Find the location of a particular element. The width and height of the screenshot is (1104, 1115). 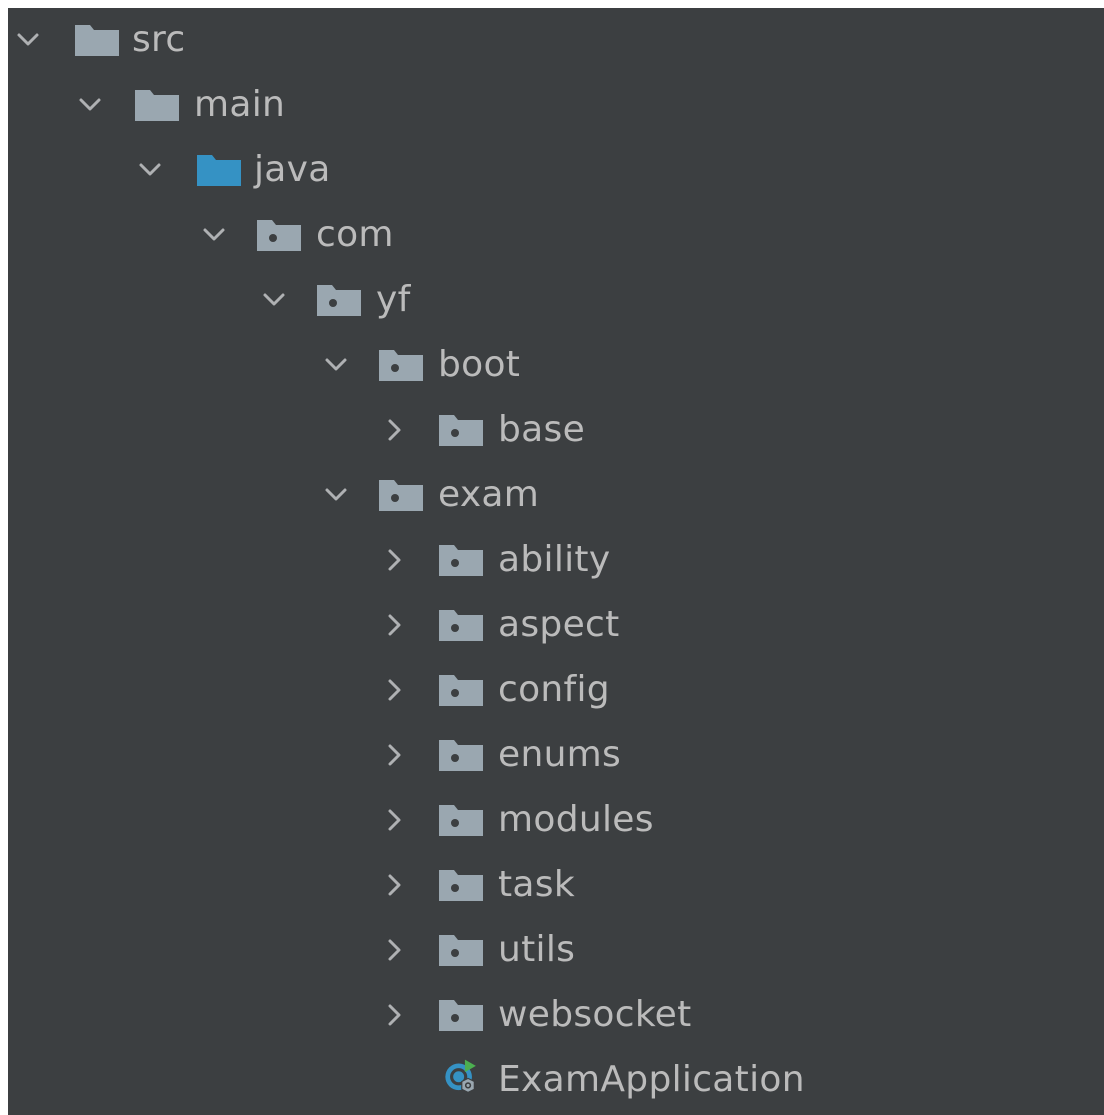

tree-node-modules: modules is located at coordinates (556, 820).